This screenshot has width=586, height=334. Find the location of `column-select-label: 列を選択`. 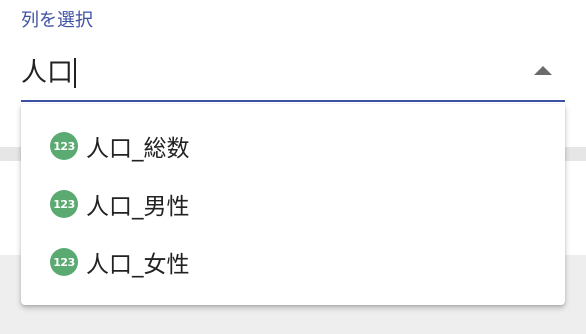

column-select-label: 列を選択 is located at coordinates (57, 20).